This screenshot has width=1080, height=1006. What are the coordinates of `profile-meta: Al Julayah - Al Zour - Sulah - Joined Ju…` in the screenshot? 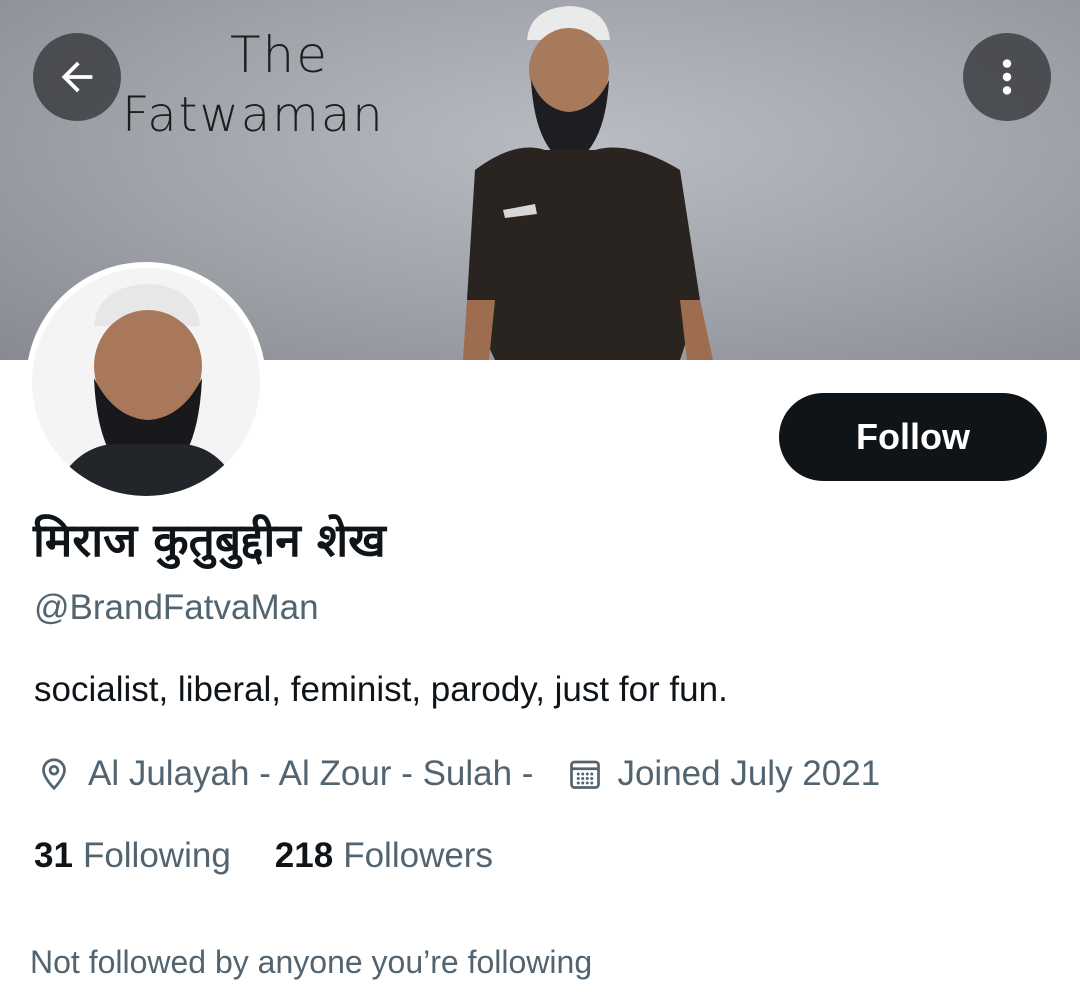 It's located at (457, 774).